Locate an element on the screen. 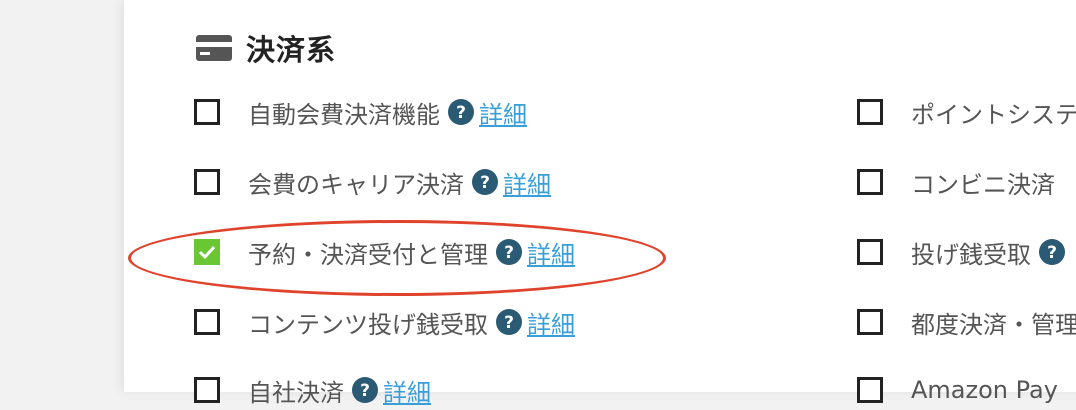 This screenshot has width=1076, height=410. option-label: コンビニ決済 is located at coordinates (983, 184).